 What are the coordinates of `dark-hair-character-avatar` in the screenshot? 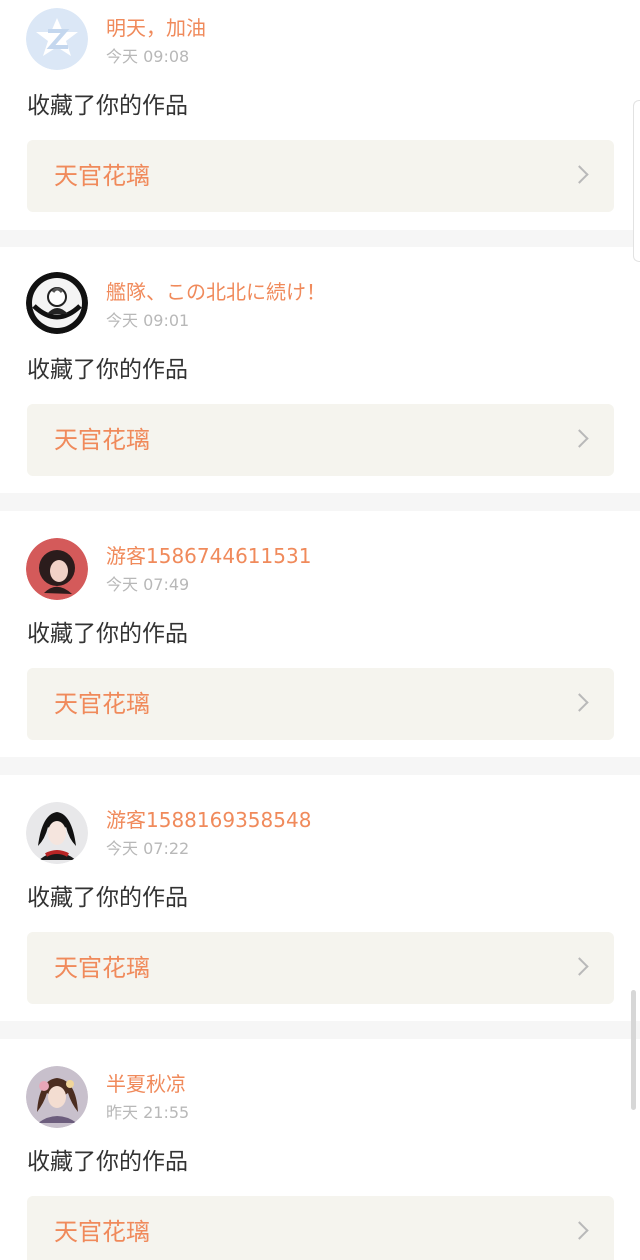 It's located at (57, 833).